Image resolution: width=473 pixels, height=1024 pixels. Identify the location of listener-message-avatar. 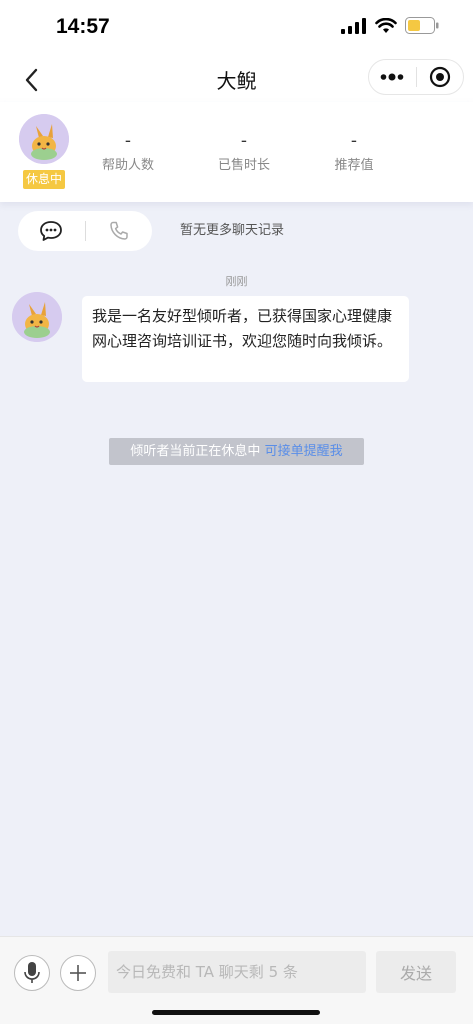
(37, 317).